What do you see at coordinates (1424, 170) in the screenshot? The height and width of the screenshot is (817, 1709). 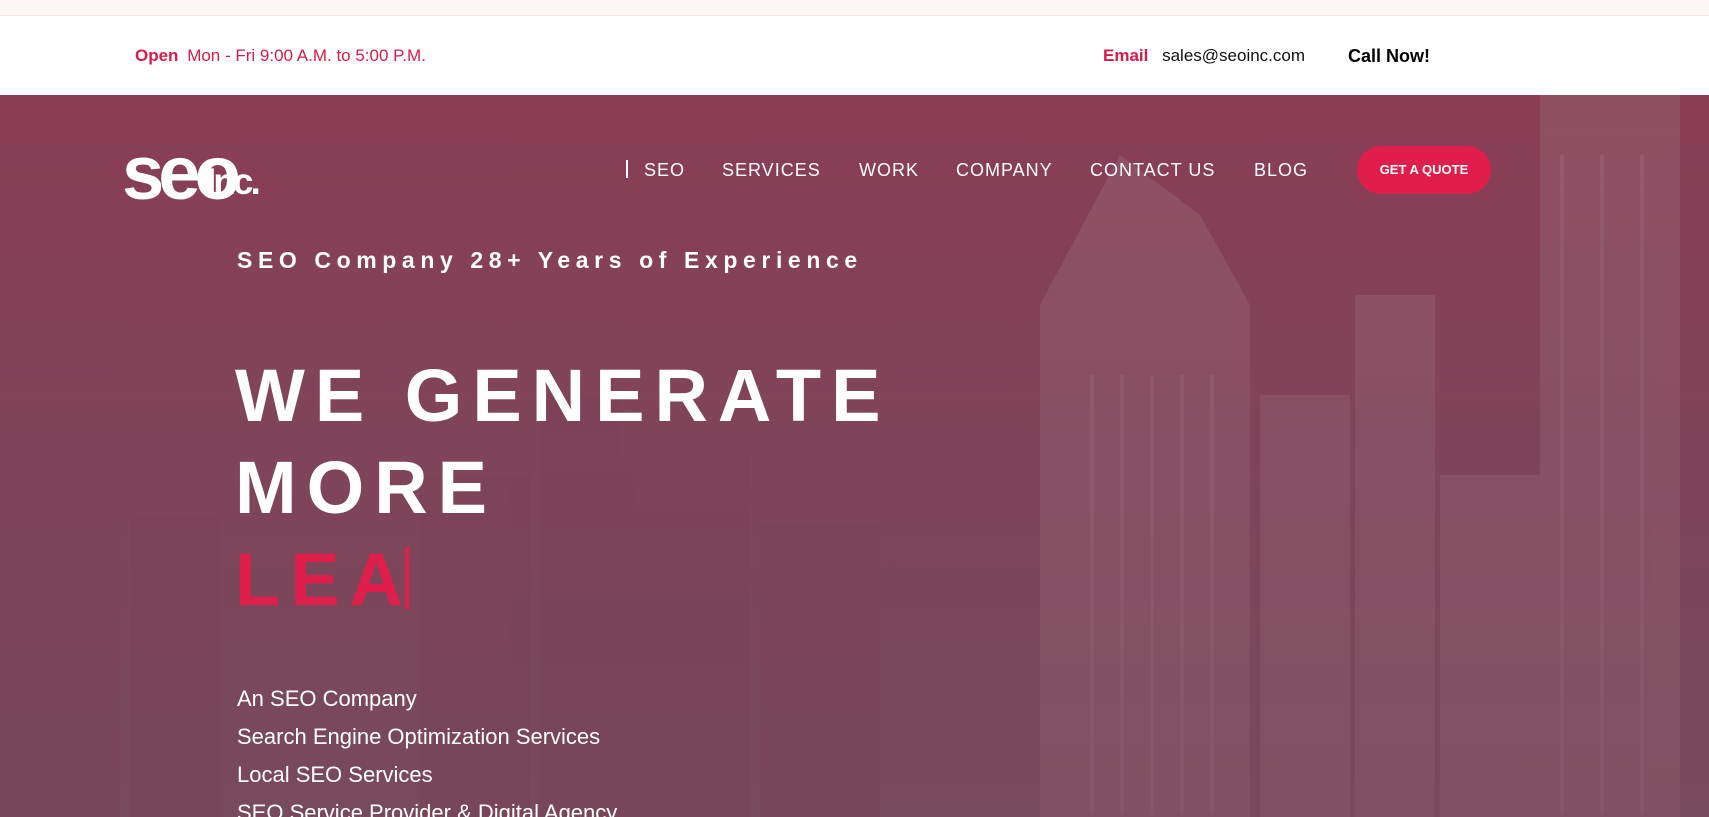 I see `get-a-quote-button: GET A QUOTE` at bounding box center [1424, 170].